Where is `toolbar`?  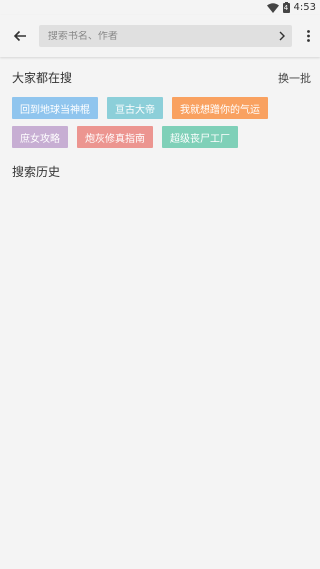 toolbar is located at coordinates (160, 36).